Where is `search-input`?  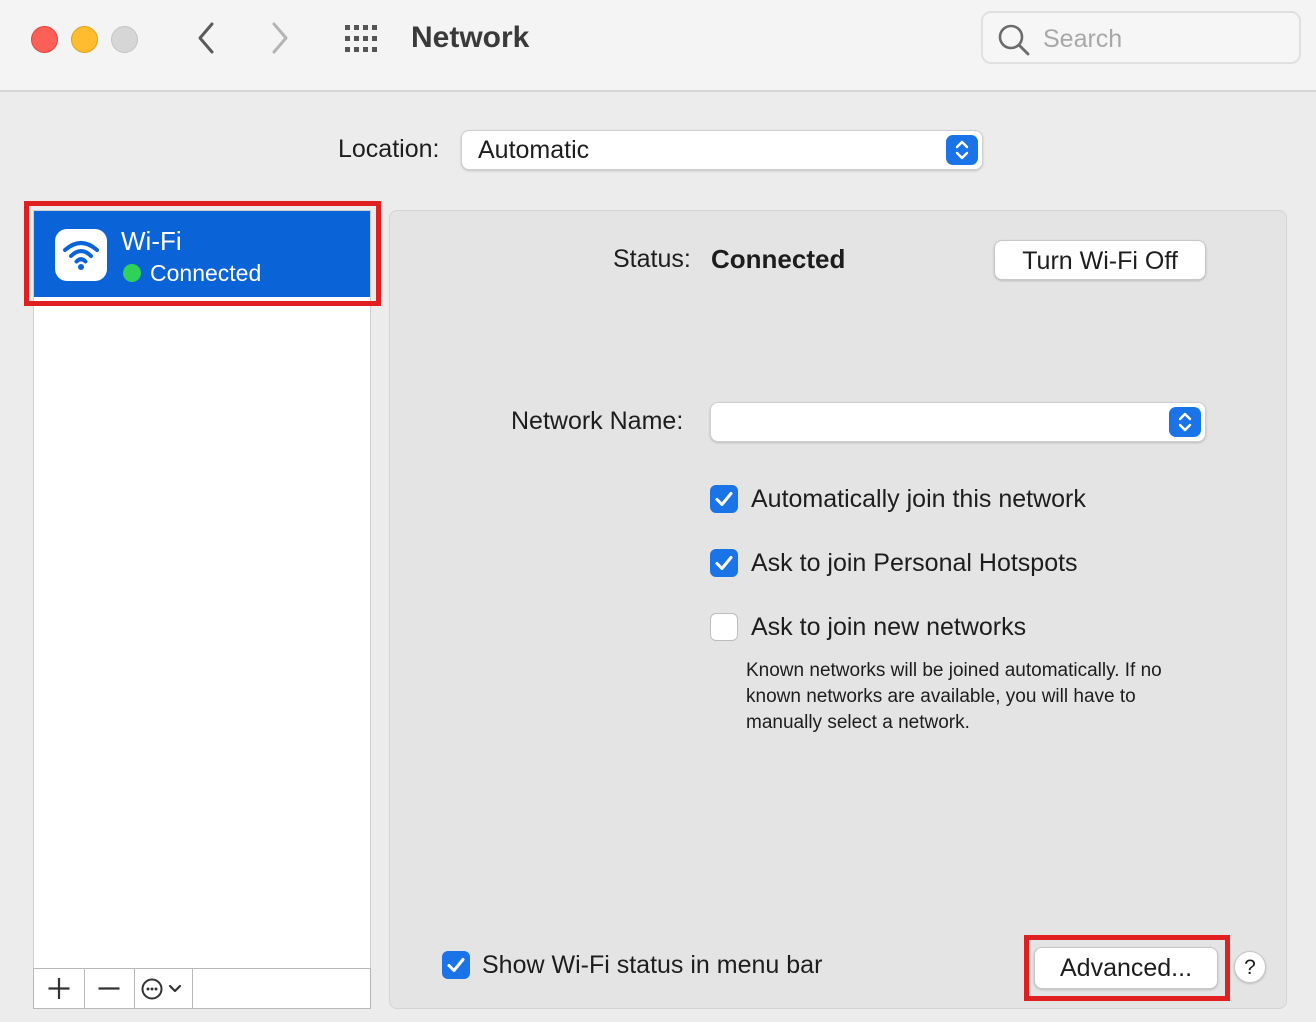 search-input is located at coordinates (1163, 39).